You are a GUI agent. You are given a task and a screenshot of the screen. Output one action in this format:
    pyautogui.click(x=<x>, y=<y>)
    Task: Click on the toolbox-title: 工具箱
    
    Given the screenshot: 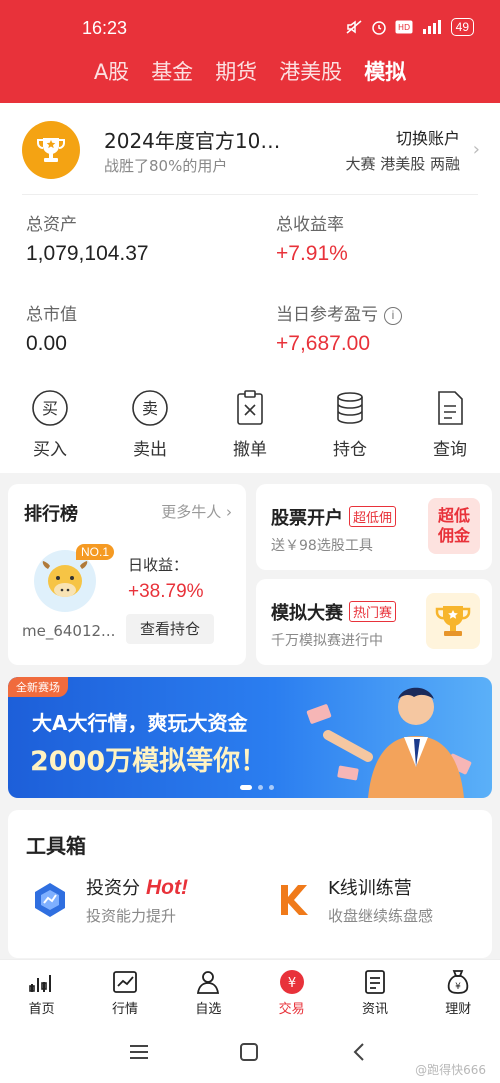 What is the action you would take?
    pyautogui.click(x=56, y=846)
    